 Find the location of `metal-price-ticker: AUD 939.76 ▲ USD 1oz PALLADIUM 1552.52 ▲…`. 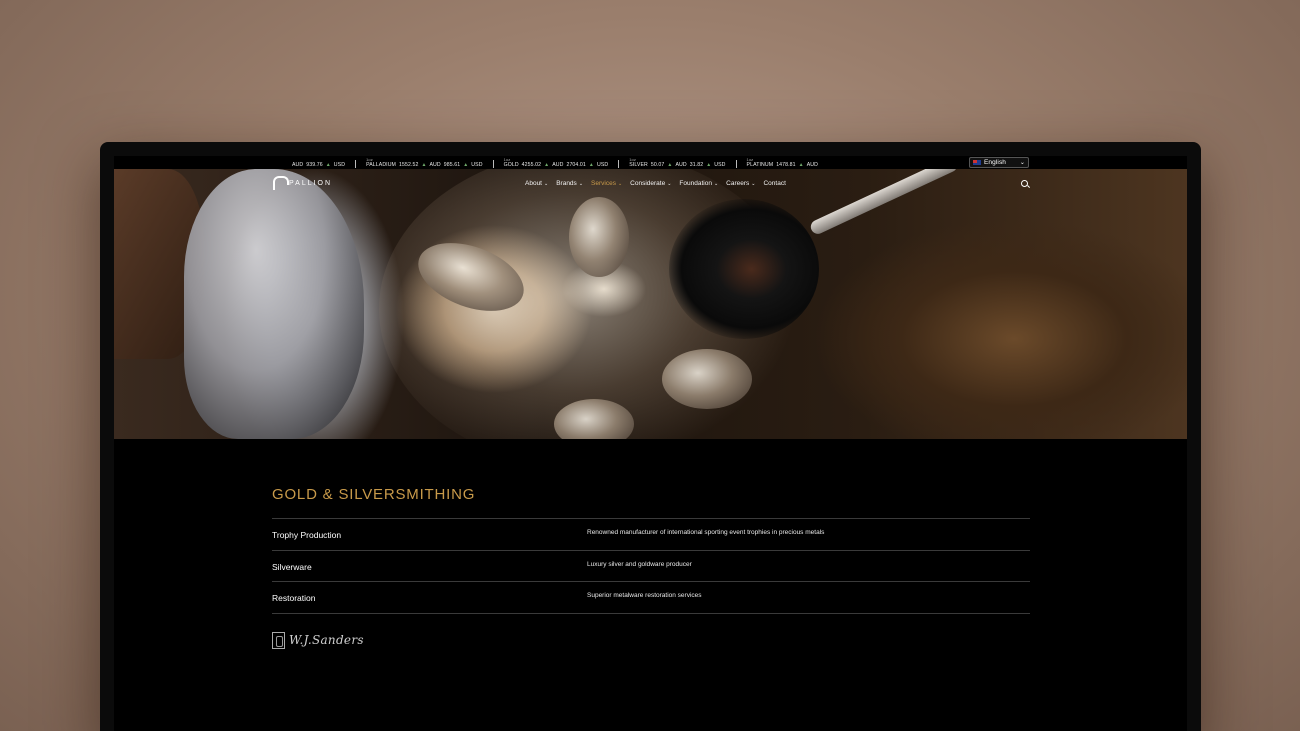

metal-price-ticker: AUD 939.76 ▲ USD 1oz PALLADIUM 1552.52 ▲… is located at coordinates (650, 162).